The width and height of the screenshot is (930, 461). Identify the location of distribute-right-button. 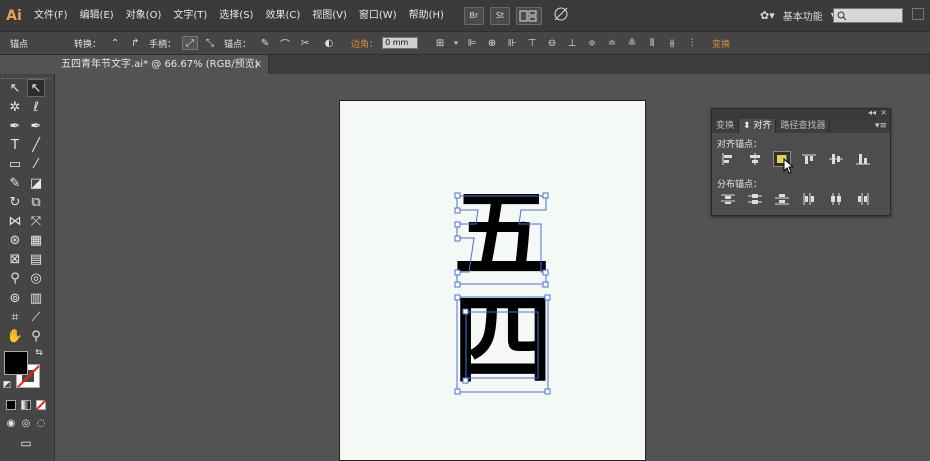
(863, 199).